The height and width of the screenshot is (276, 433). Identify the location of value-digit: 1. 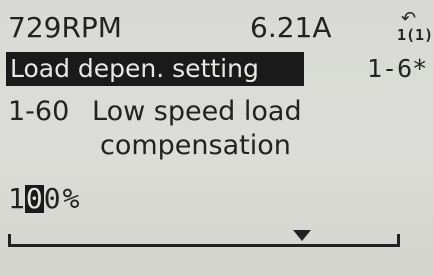
(16, 198).